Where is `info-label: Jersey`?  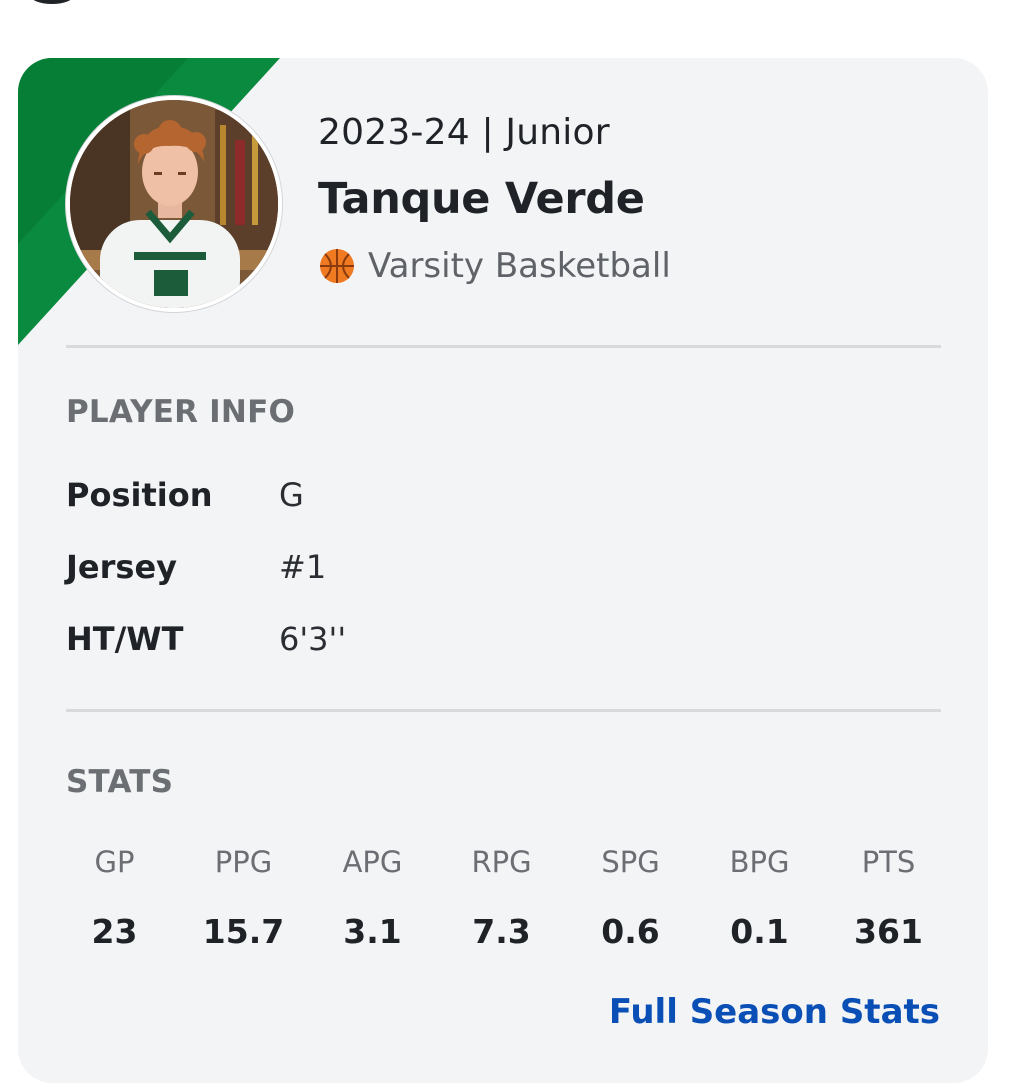 info-label: Jersey is located at coordinates (121, 567).